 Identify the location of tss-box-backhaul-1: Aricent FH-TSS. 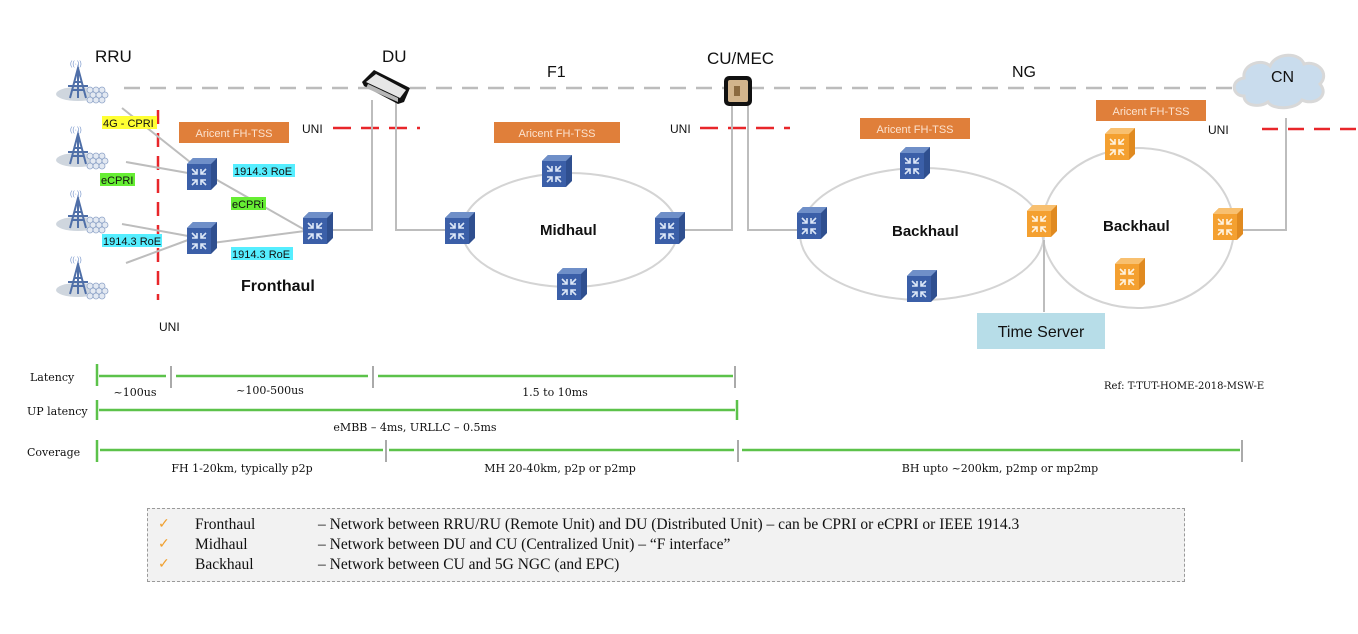
(915, 128).